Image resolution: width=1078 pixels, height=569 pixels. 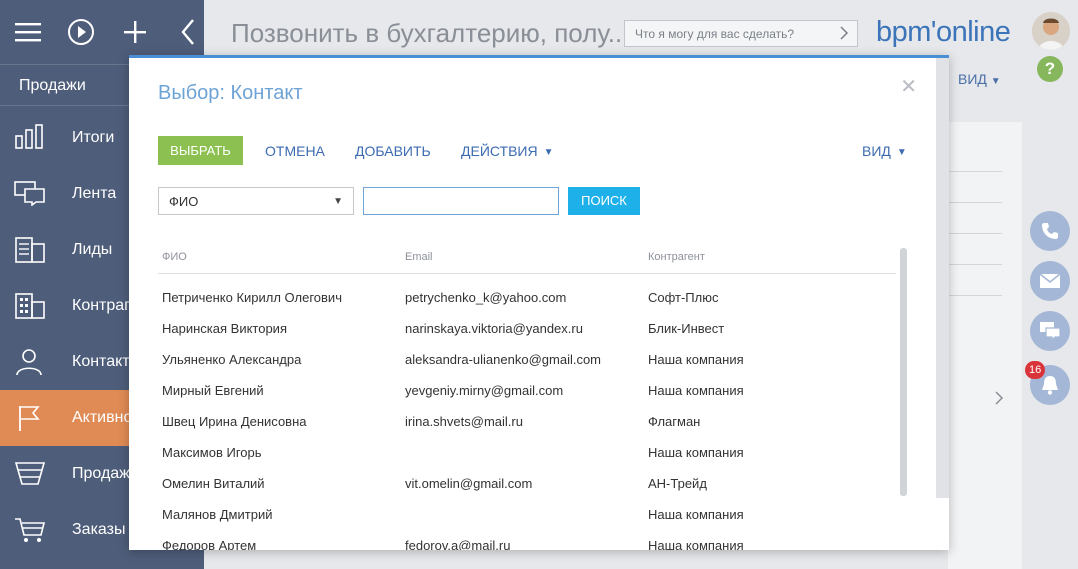 I want to click on search-input, so click(x=461, y=201).